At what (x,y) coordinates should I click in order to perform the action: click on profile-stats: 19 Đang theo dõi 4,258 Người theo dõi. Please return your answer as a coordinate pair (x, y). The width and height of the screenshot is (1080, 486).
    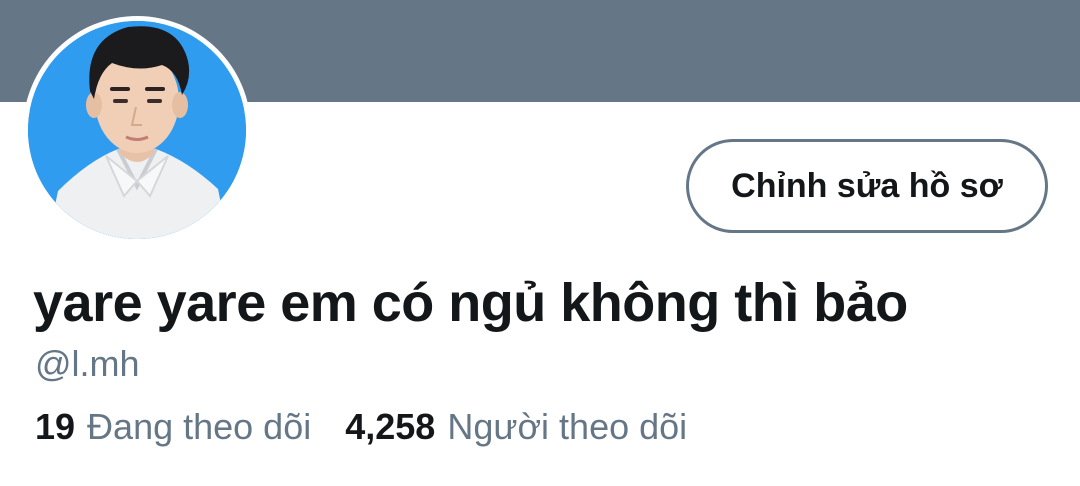
    Looking at the image, I should click on (361, 427).